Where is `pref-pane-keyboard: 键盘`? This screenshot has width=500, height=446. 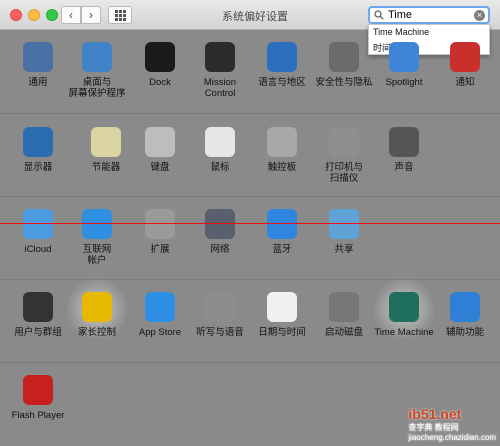
pref-pane-keyboard: 键盘 is located at coordinates (160, 150).